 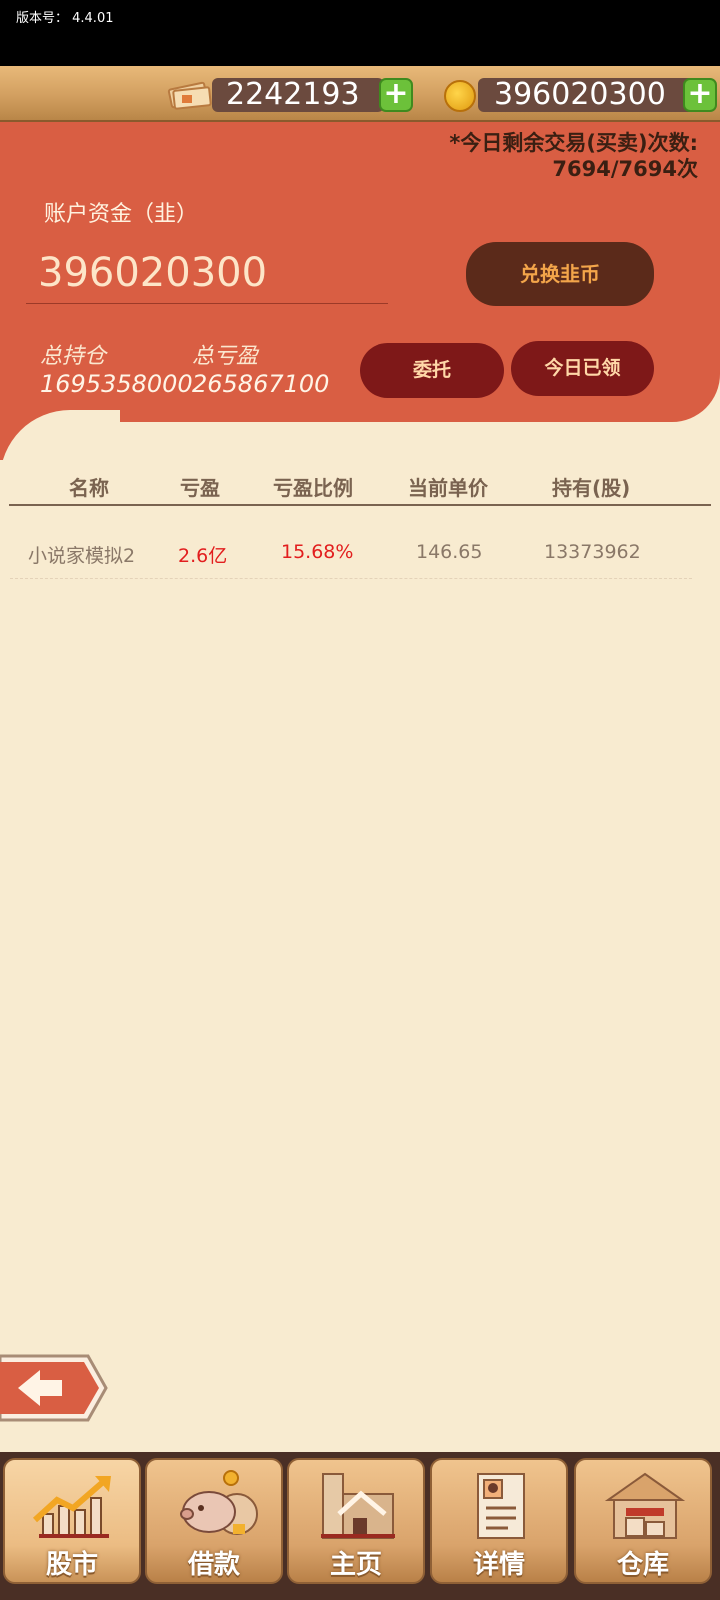 I want to click on tab-details: 详情, so click(x=499, y=1521).